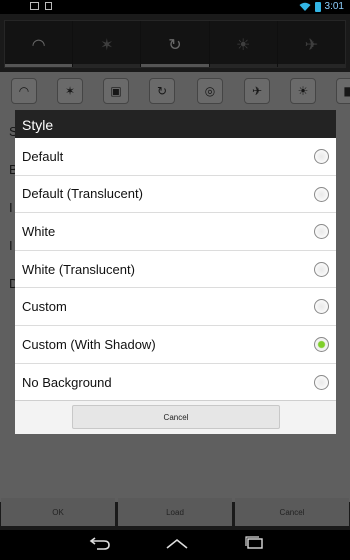  What do you see at coordinates (175, 345) in the screenshot?
I see `option-custom-with-shadow: Custom (With Shadow)` at bounding box center [175, 345].